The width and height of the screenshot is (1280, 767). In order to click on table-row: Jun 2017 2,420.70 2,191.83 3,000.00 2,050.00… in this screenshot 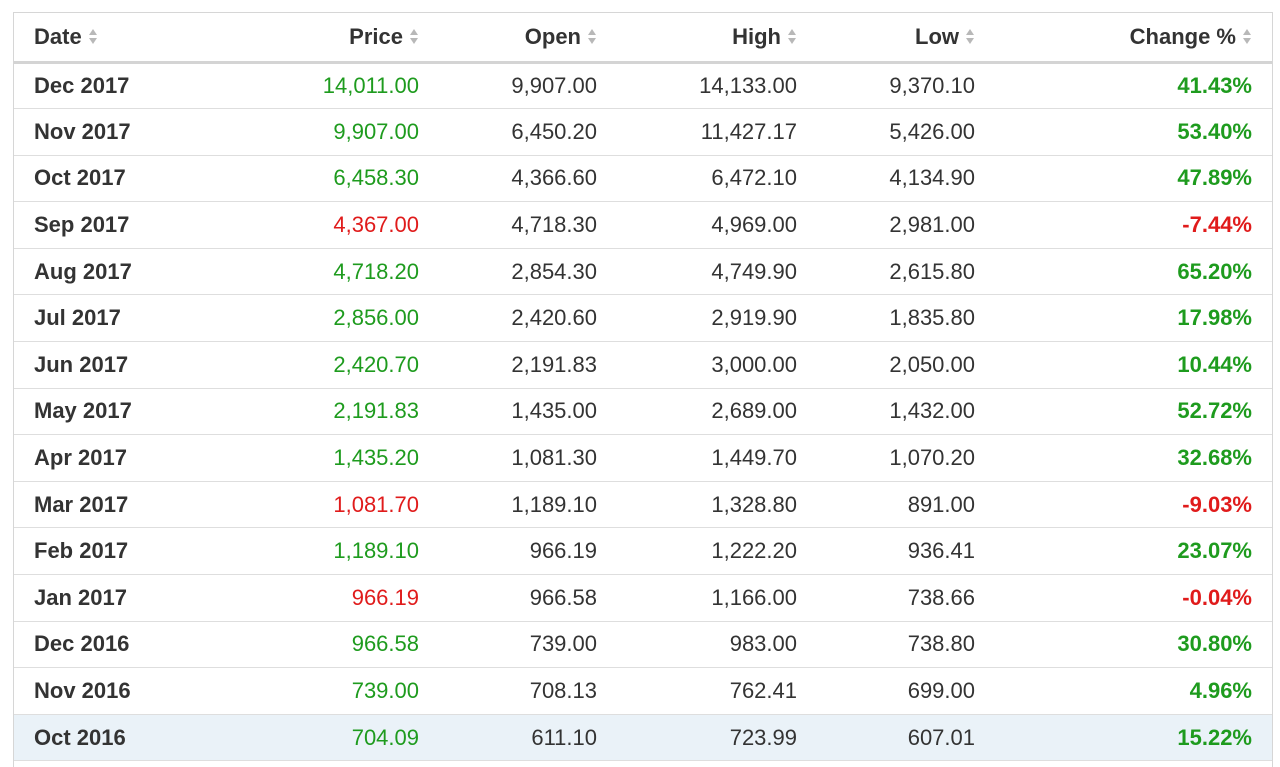, I will do `click(643, 365)`.